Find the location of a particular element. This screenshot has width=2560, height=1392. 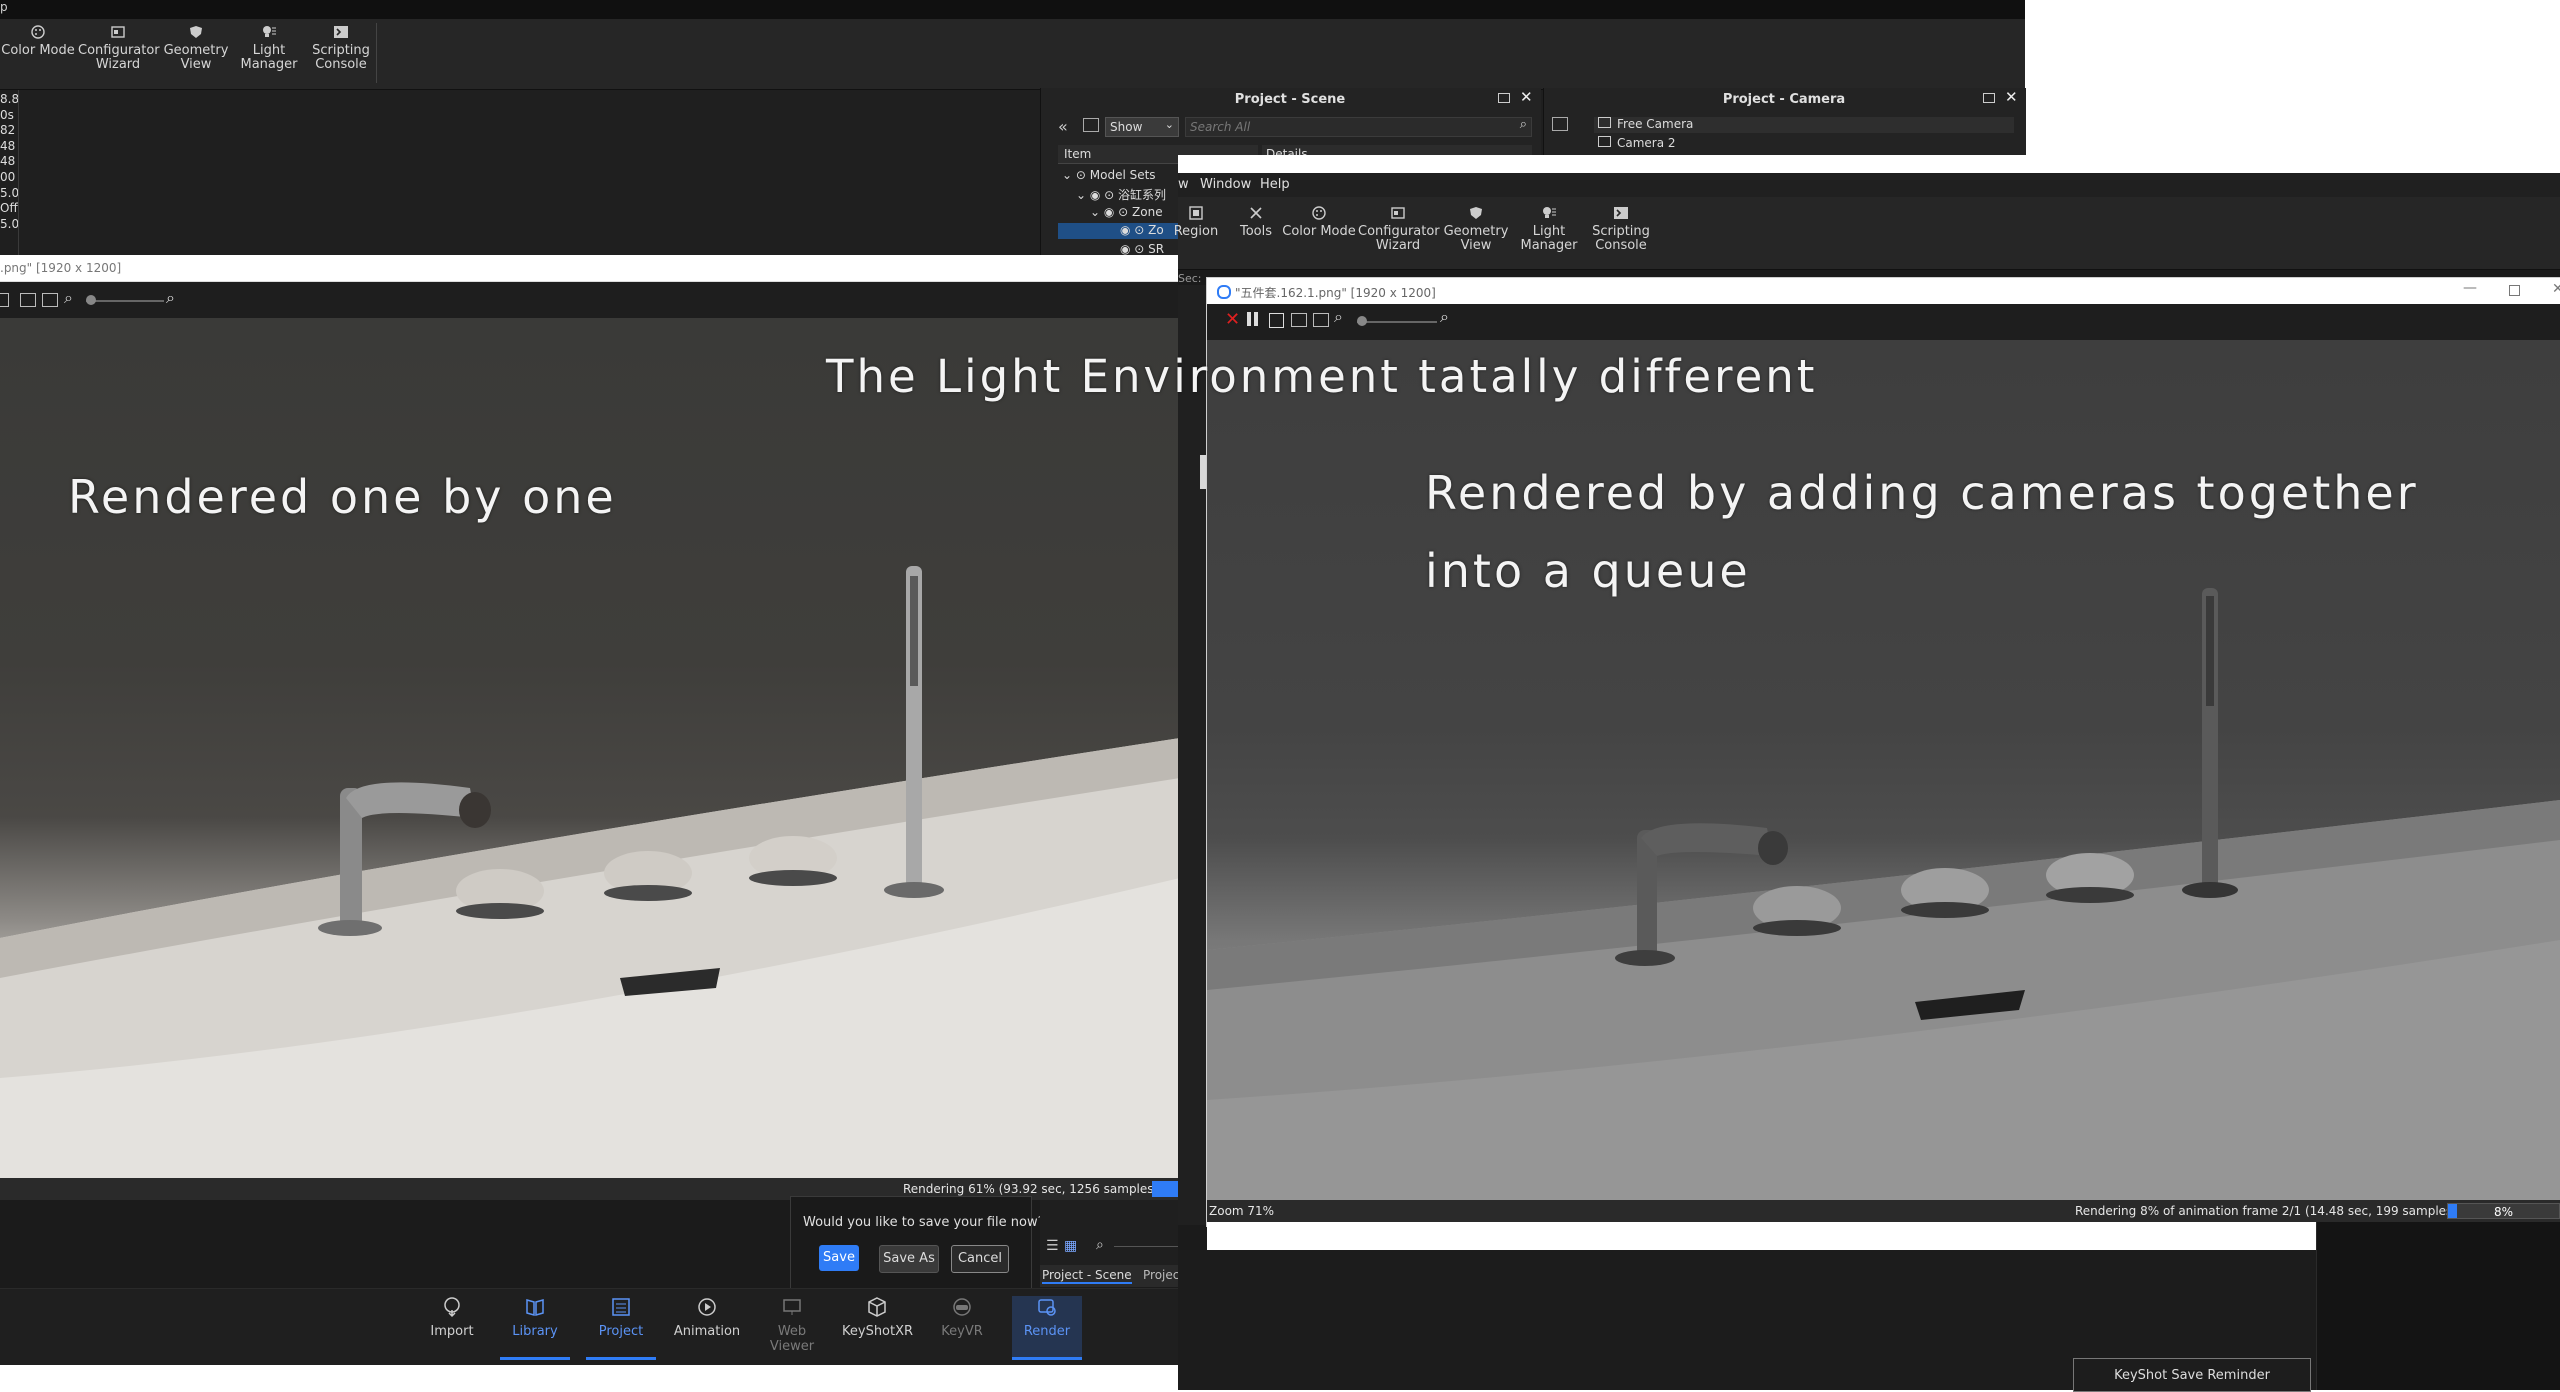

cancel-button: Cancel is located at coordinates (980, 1259).